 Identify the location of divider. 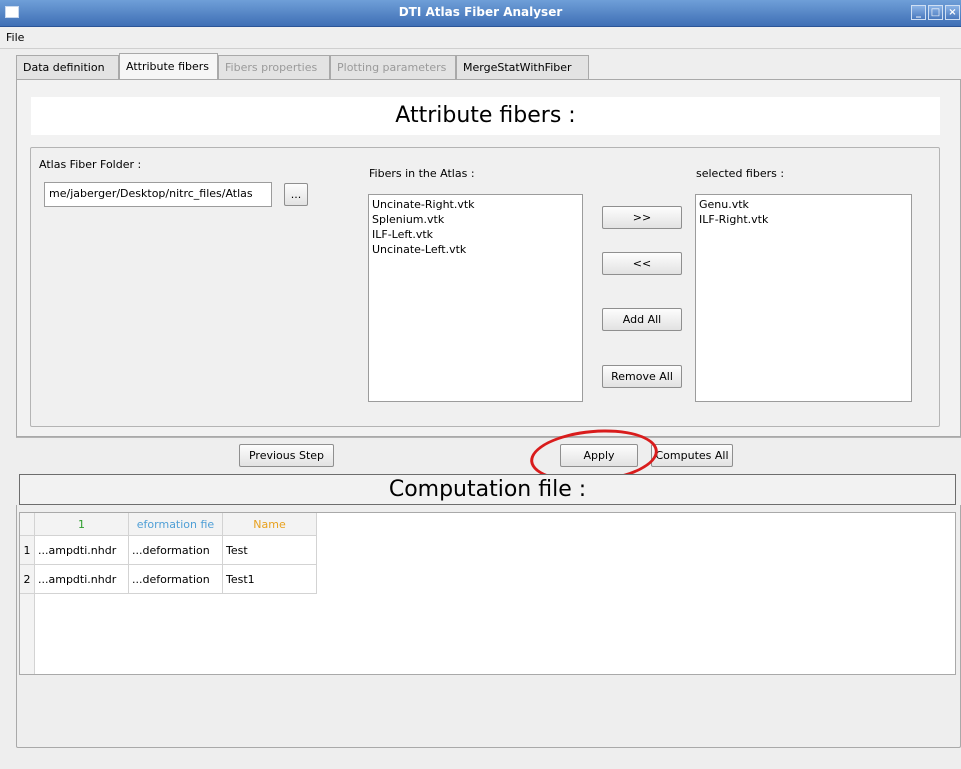
(488, 437).